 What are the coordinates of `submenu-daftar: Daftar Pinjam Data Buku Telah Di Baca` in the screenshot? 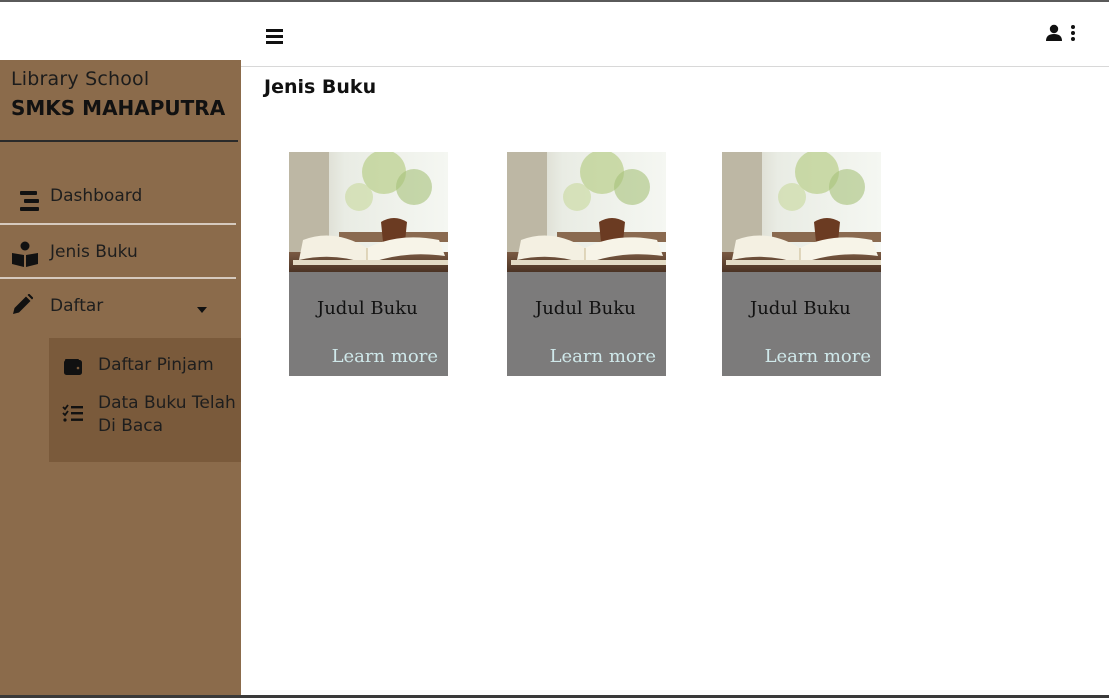 It's located at (145, 400).